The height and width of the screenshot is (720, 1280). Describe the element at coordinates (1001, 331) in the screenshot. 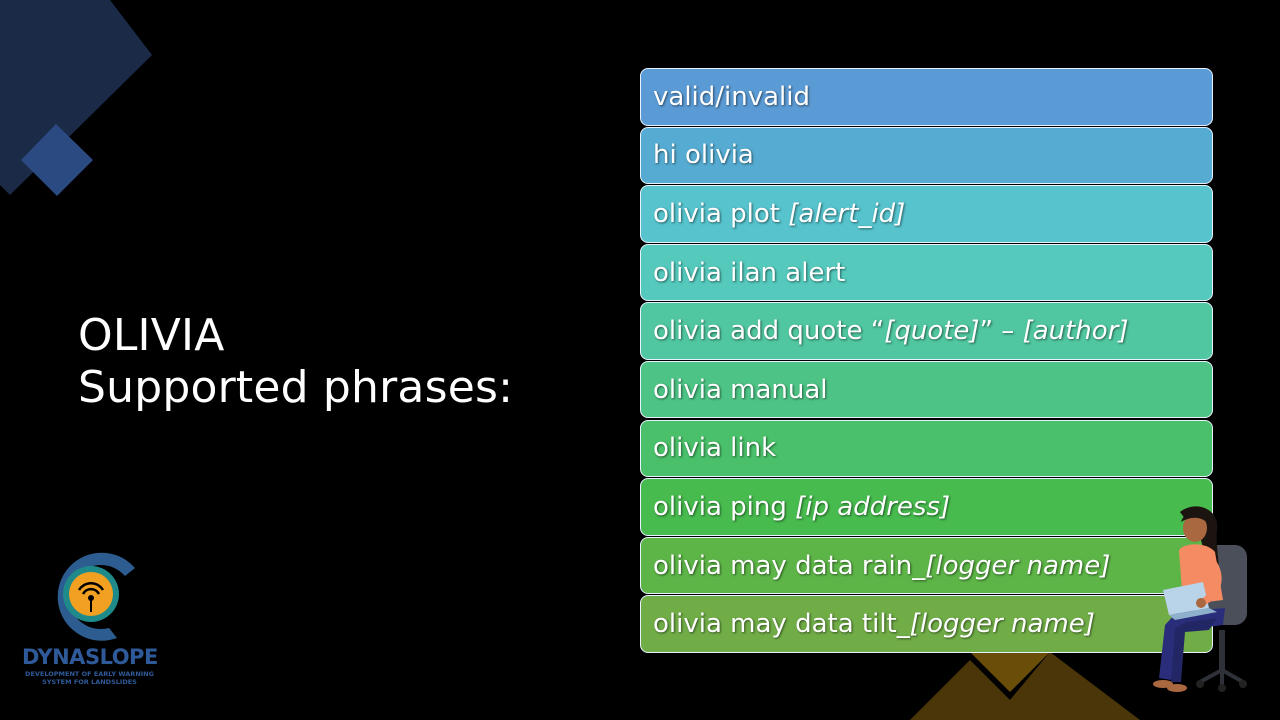

I see `phrase-text-tail: ” –` at that location.